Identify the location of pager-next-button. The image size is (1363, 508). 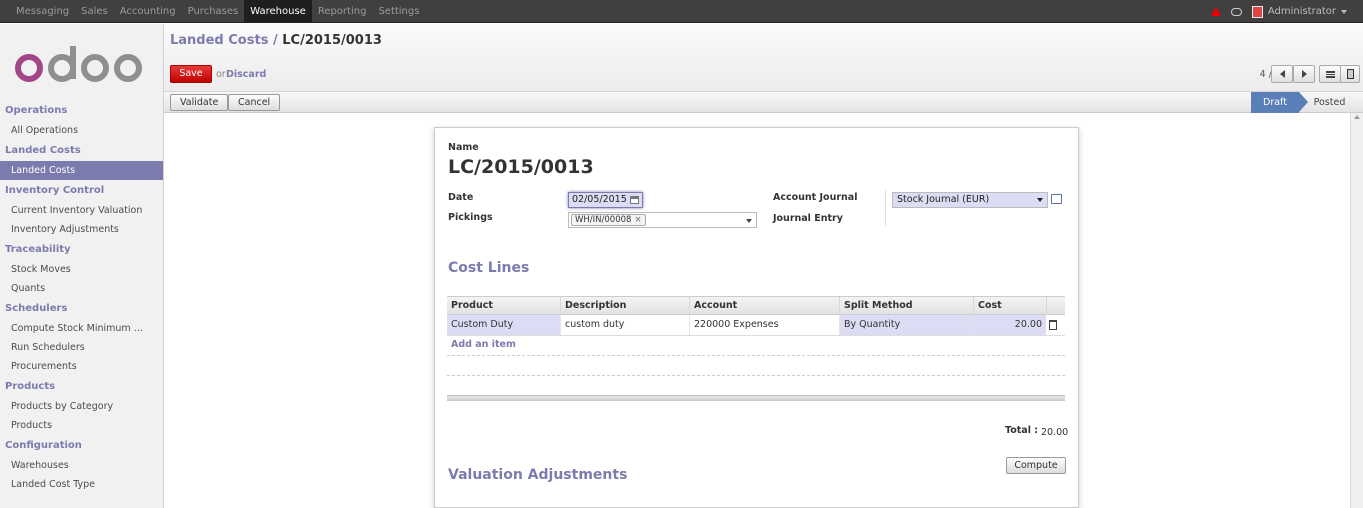
(1304, 74).